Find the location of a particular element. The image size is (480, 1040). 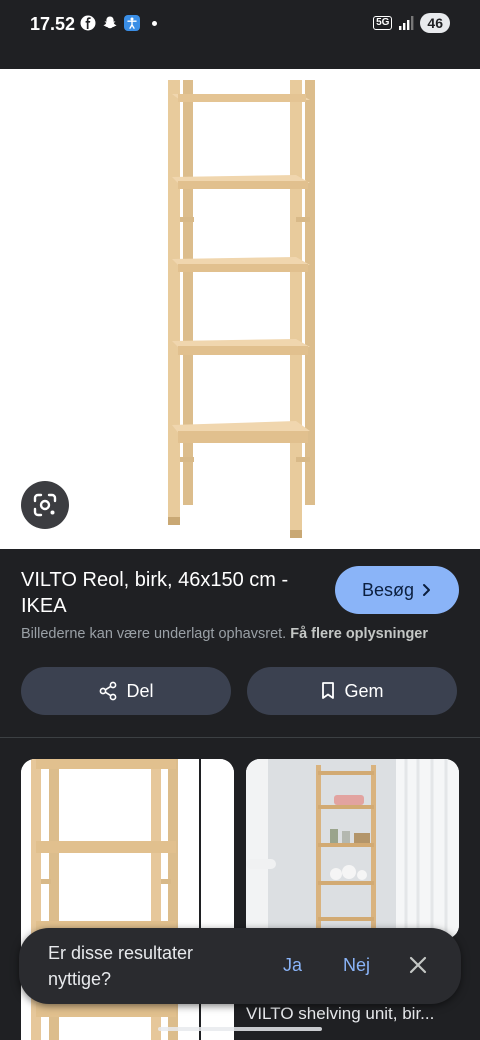

feedback-snackbar: Er disse resultater nyttige? Ja Nej is located at coordinates (240, 966).